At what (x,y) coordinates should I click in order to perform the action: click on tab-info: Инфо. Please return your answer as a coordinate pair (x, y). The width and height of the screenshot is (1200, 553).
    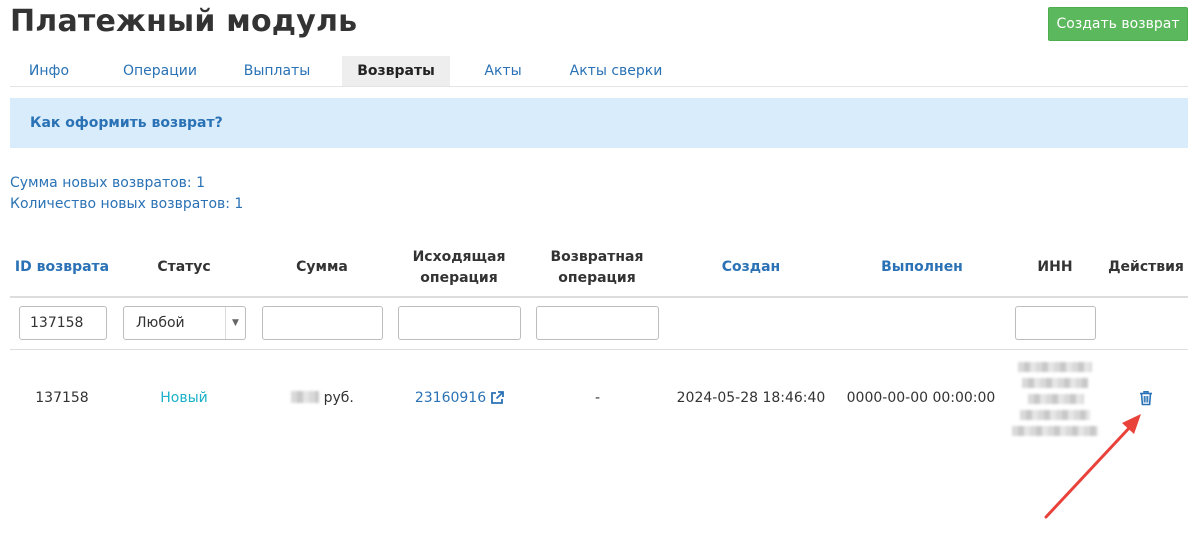
    Looking at the image, I should click on (49, 71).